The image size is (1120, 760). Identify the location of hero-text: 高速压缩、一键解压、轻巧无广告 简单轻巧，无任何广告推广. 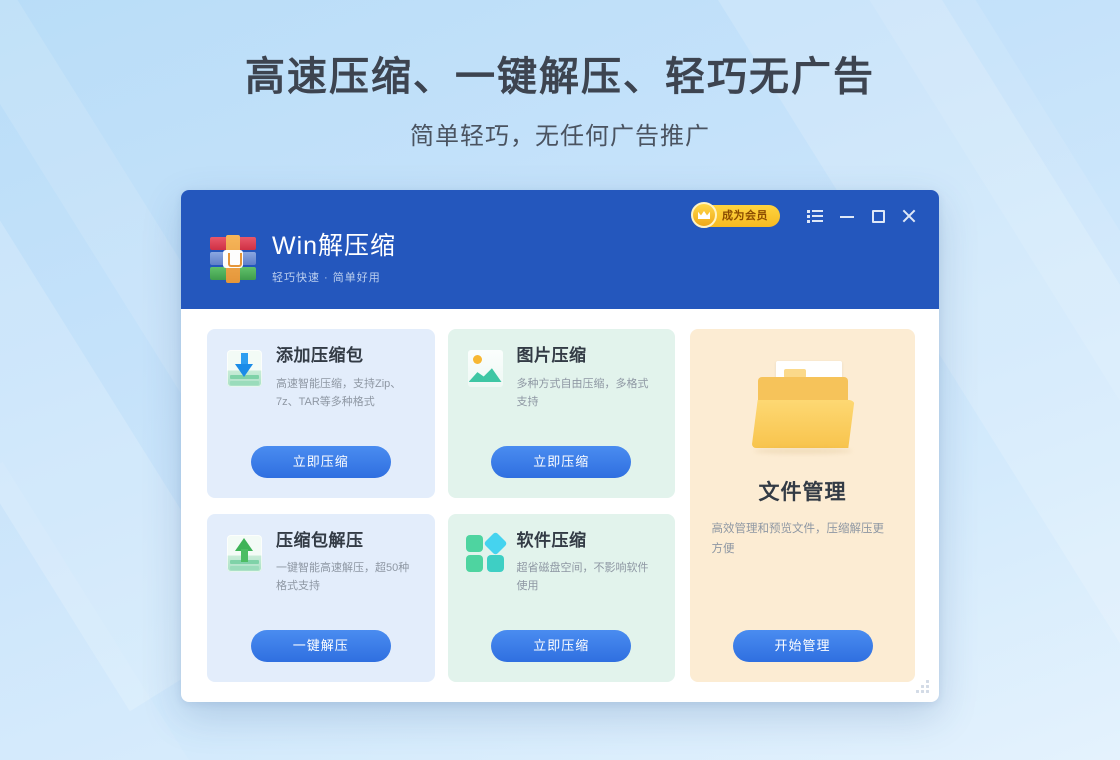
(560, 101).